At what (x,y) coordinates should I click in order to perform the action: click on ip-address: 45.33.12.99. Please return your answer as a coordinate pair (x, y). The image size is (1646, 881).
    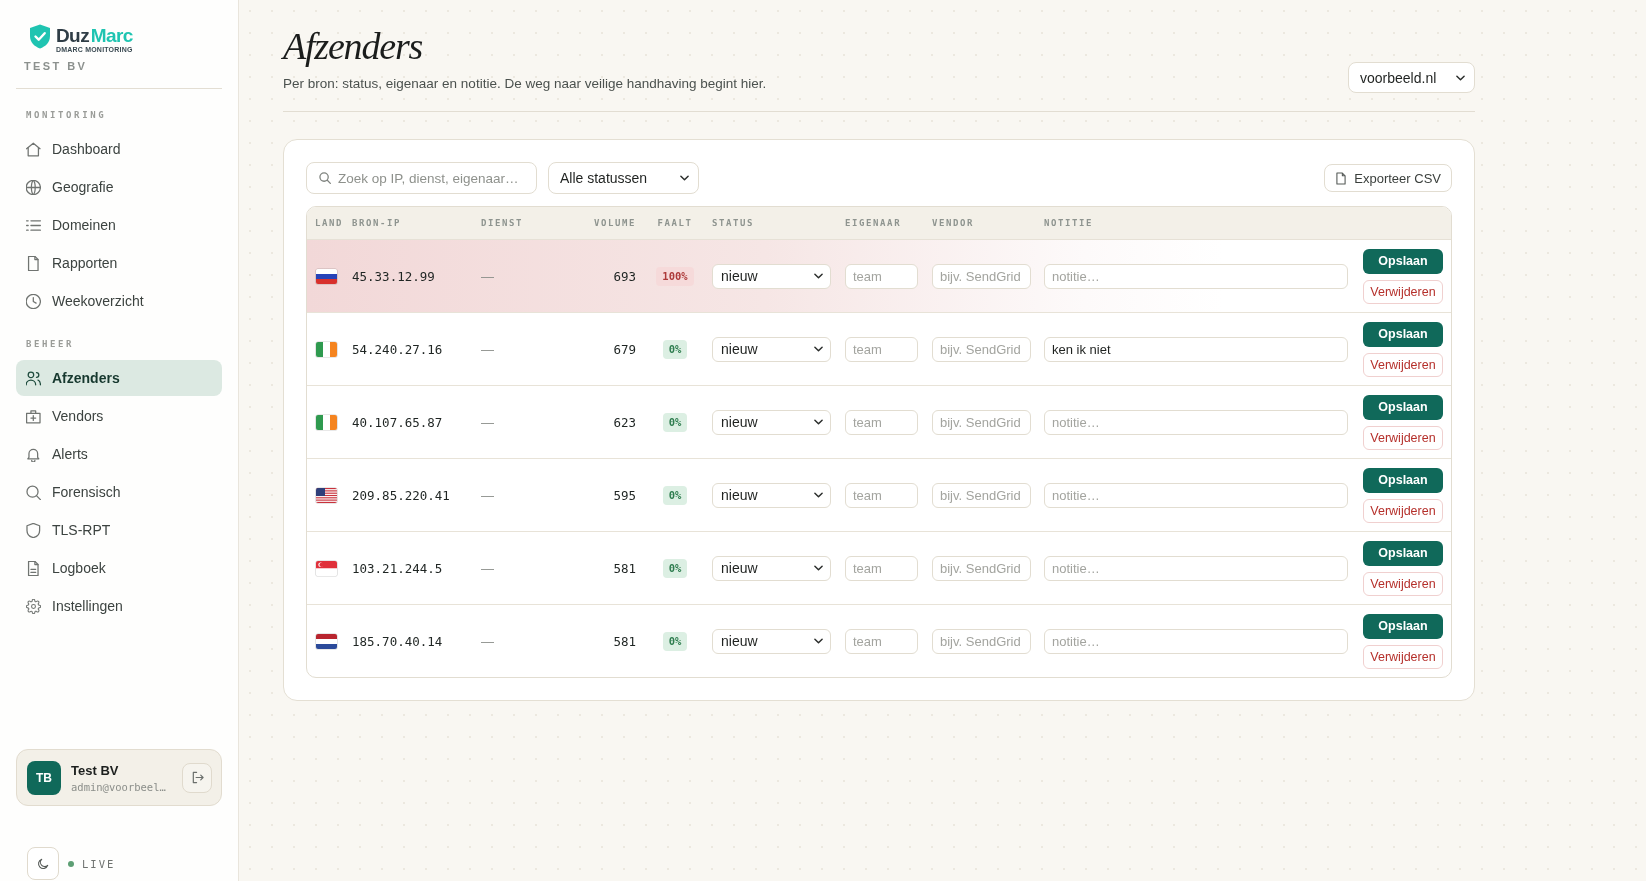
    Looking at the image, I should click on (393, 276).